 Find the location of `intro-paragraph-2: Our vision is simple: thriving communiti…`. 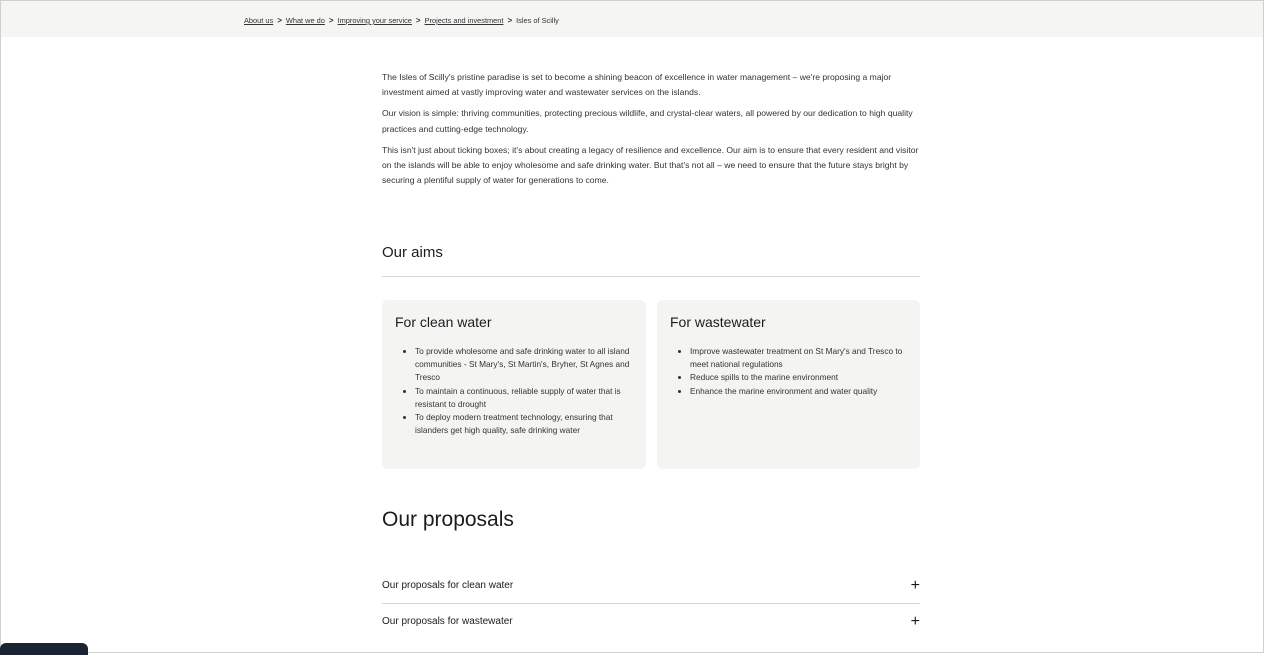

intro-paragraph-2: Our vision is simple: thriving communiti… is located at coordinates (647, 121).